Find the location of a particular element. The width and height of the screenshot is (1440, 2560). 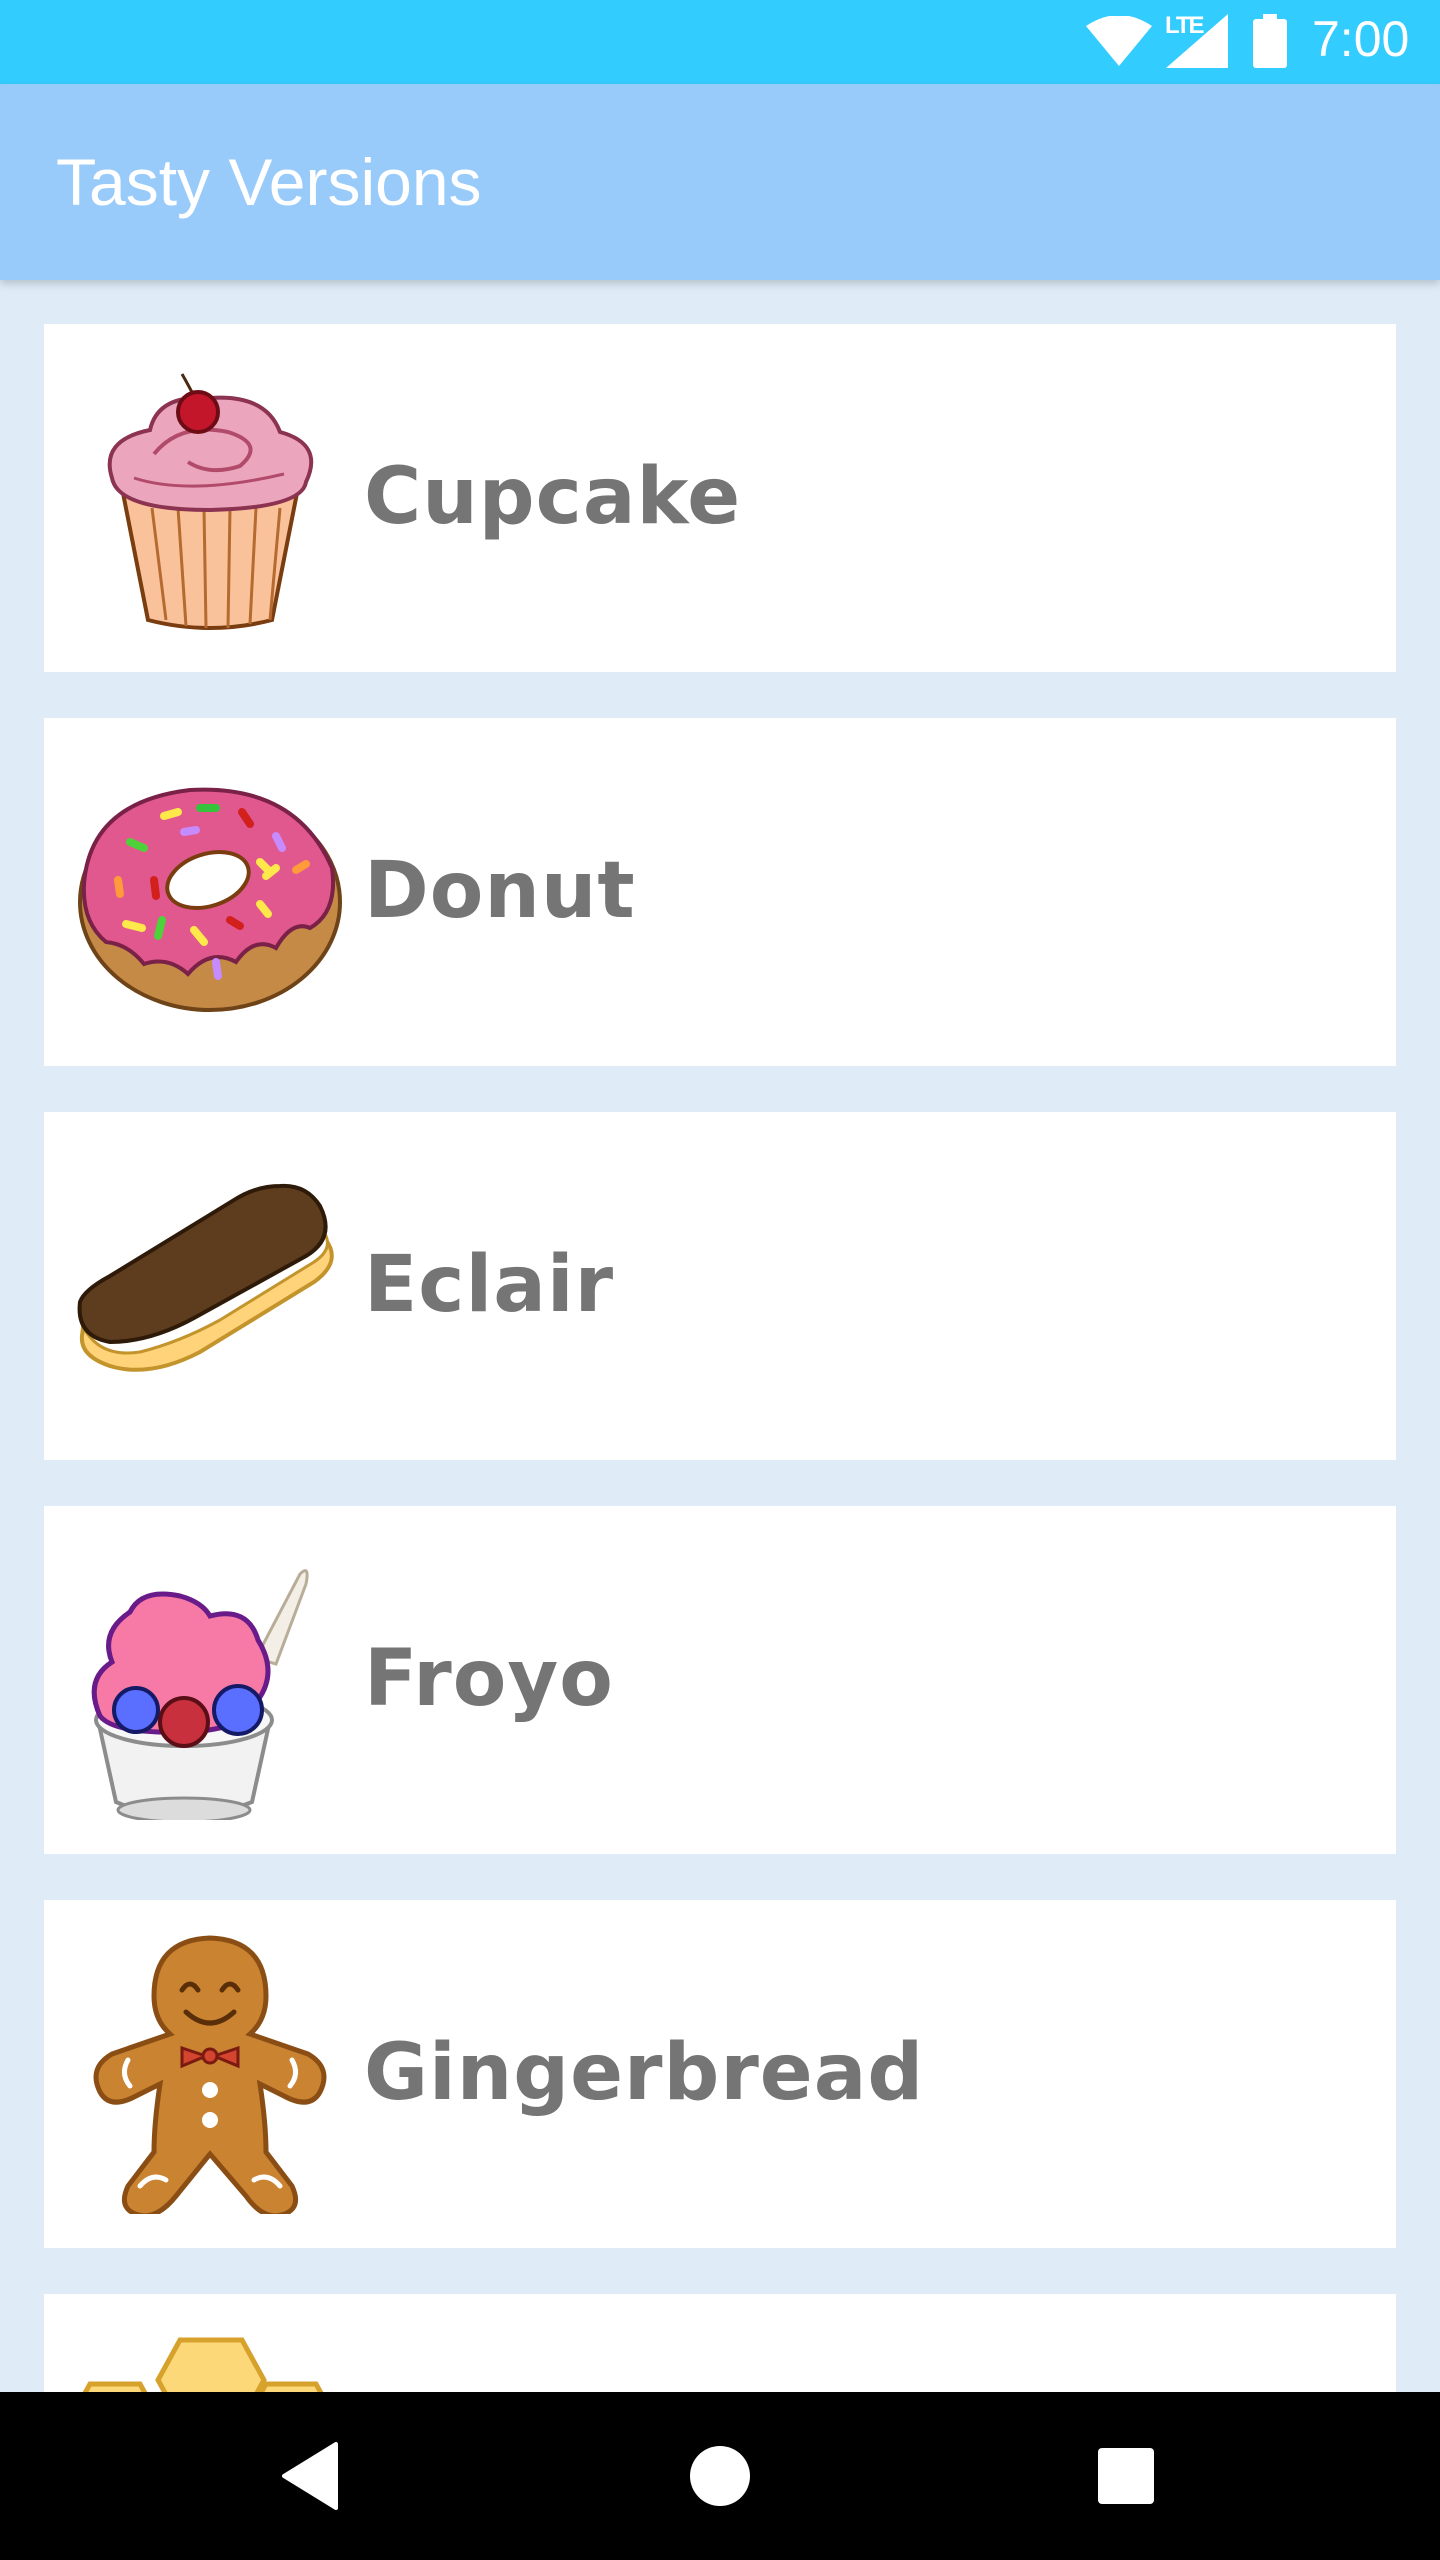

wifi-icon is located at coordinates (1119, 41).